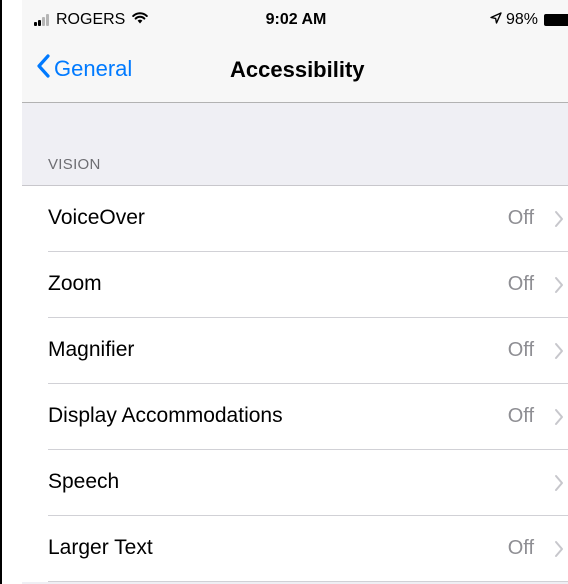  I want to click on row-larger-text: Larger Text Off, so click(295, 549).